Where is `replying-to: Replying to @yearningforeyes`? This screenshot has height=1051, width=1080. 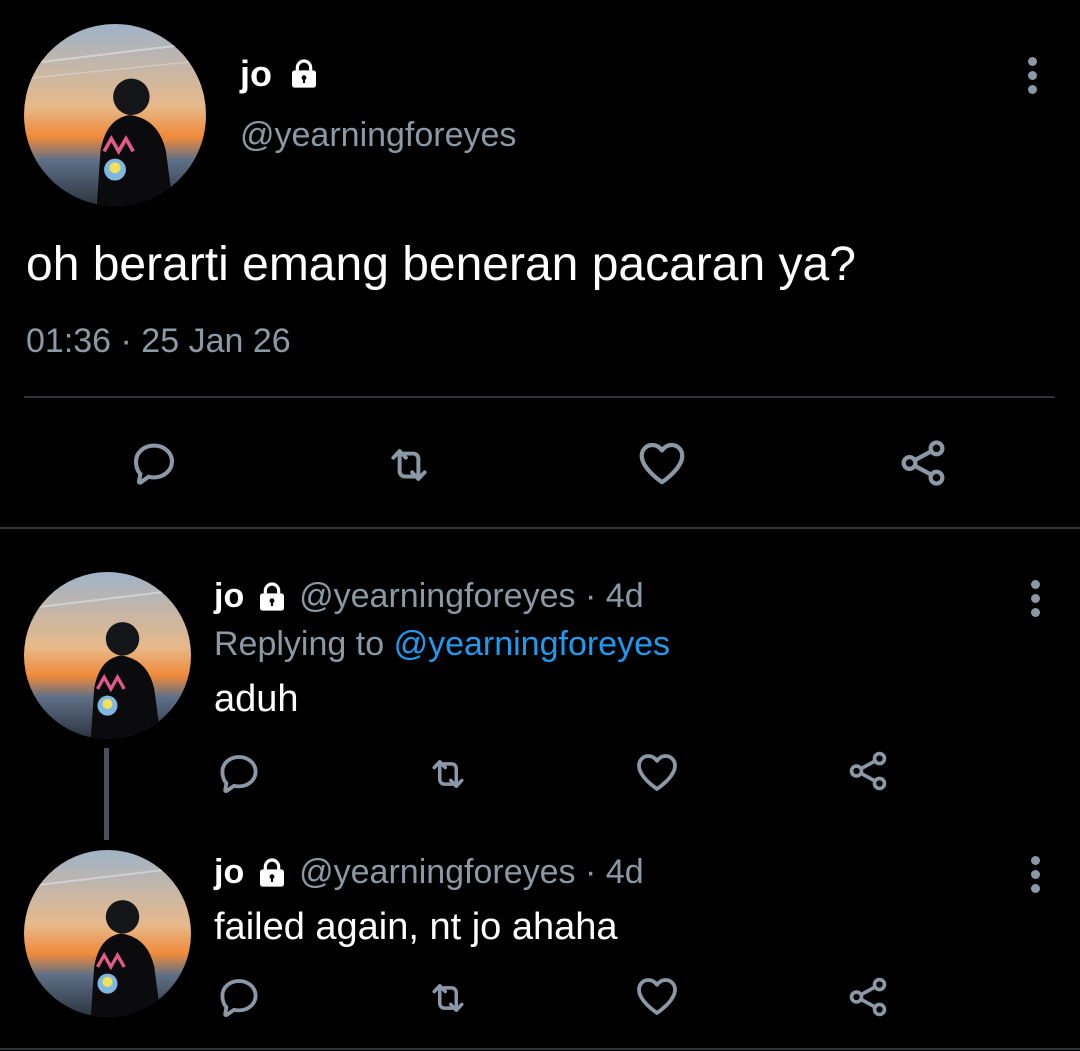
replying-to: Replying to @yearningforeyes is located at coordinates (442, 644).